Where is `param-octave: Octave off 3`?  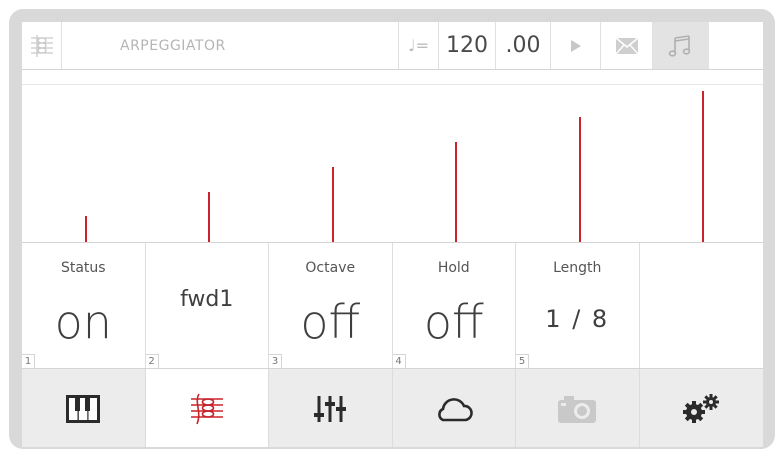 param-octave: Octave off 3 is located at coordinates (331, 306).